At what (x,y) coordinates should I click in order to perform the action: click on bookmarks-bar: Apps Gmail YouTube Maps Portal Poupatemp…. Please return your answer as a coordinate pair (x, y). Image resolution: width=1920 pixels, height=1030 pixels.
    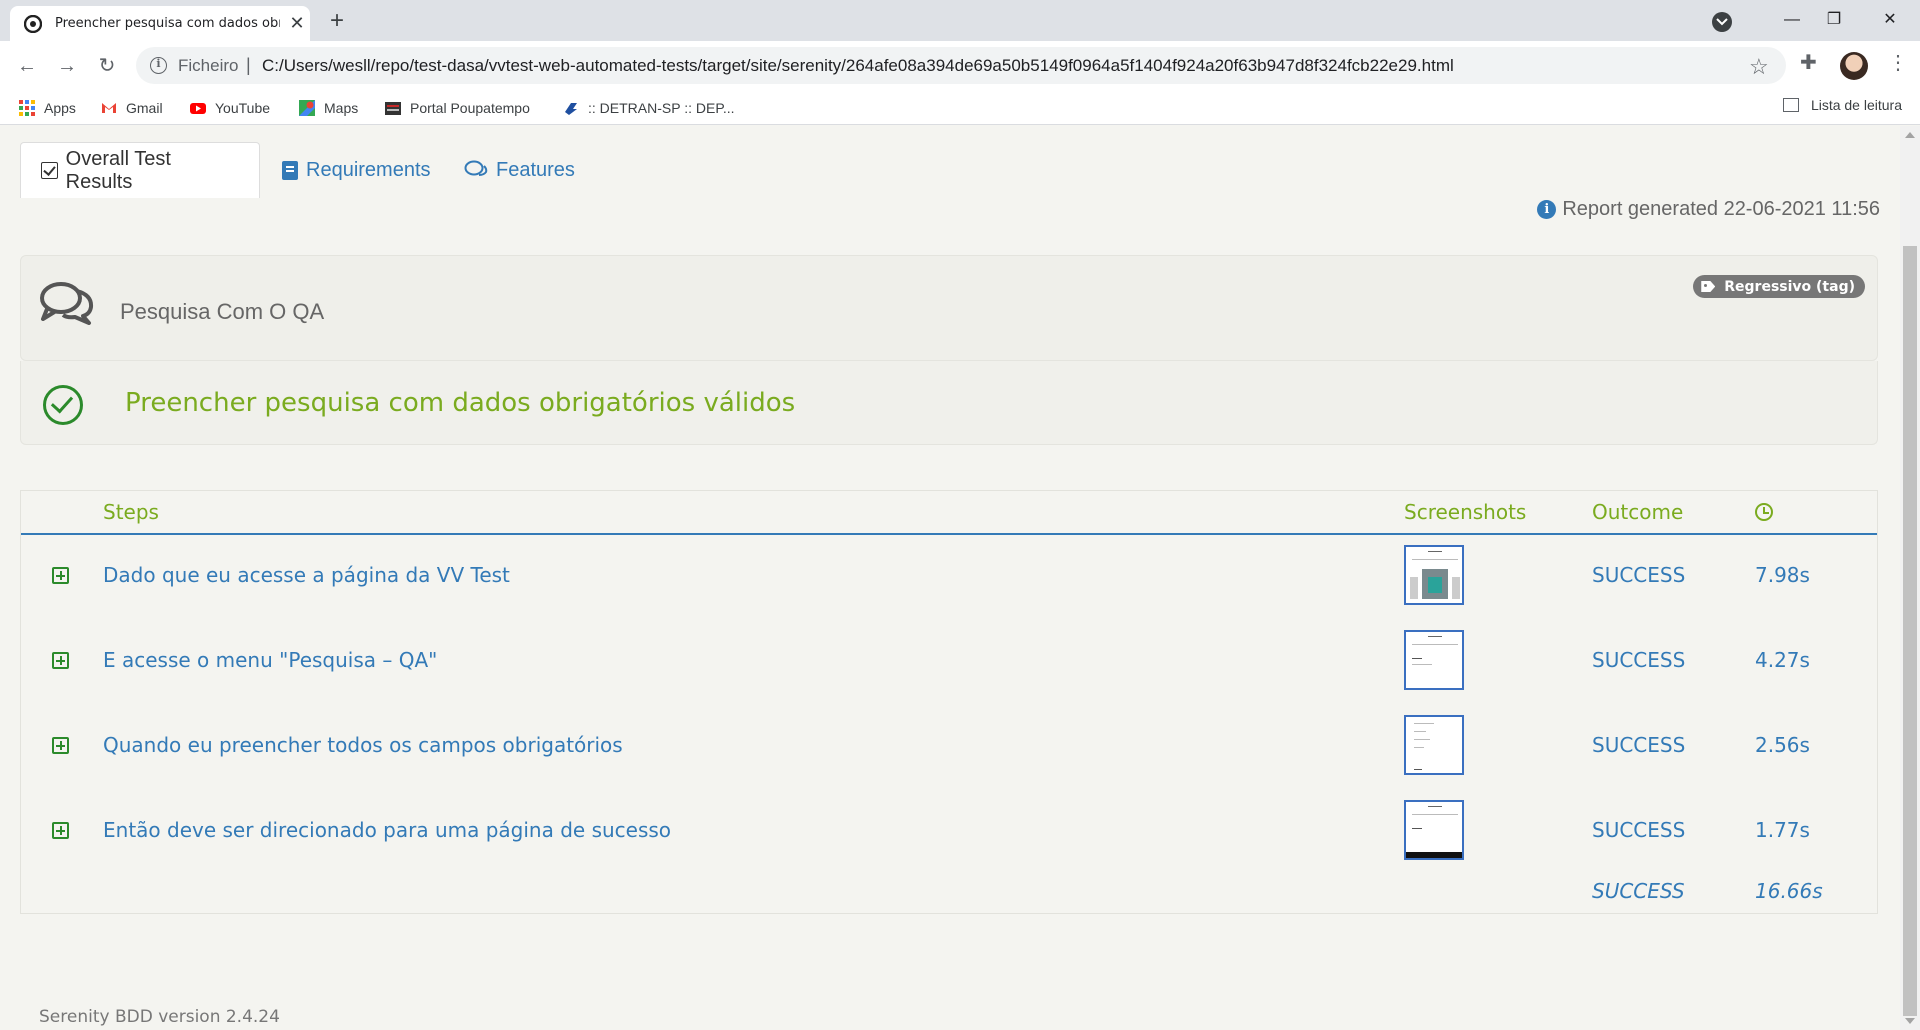
    Looking at the image, I should click on (960, 108).